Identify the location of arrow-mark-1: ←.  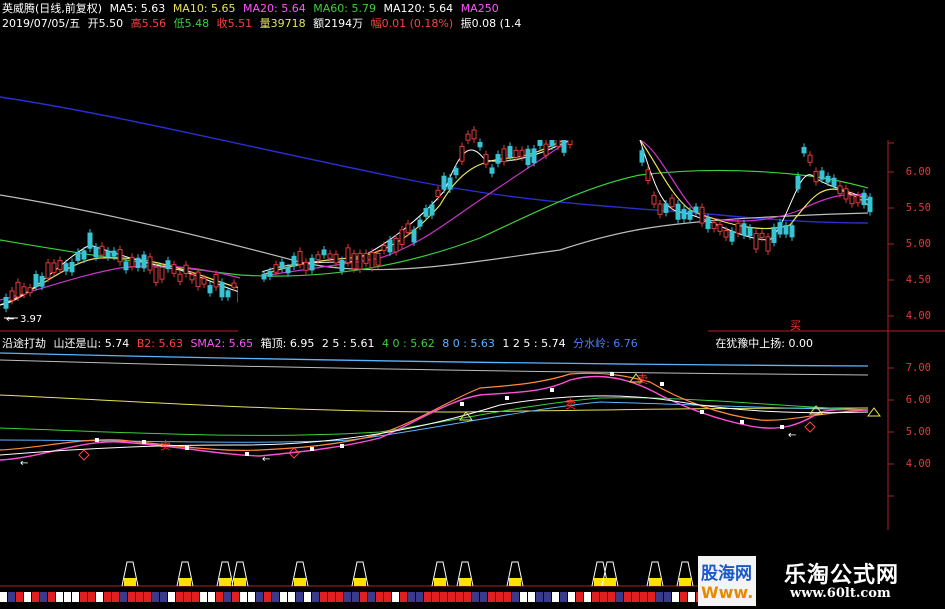
(24, 463).